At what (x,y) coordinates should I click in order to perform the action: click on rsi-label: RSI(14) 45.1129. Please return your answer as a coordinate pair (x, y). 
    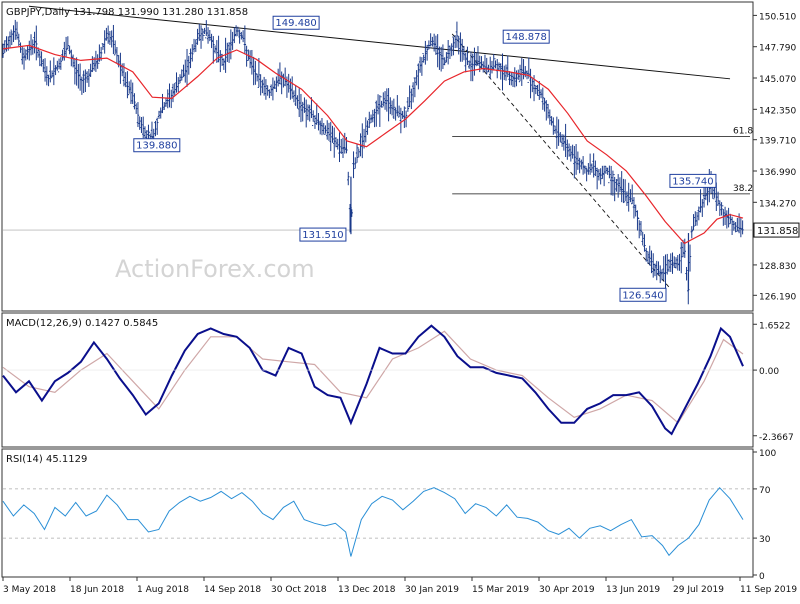
    Looking at the image, I should click on (46, 459).